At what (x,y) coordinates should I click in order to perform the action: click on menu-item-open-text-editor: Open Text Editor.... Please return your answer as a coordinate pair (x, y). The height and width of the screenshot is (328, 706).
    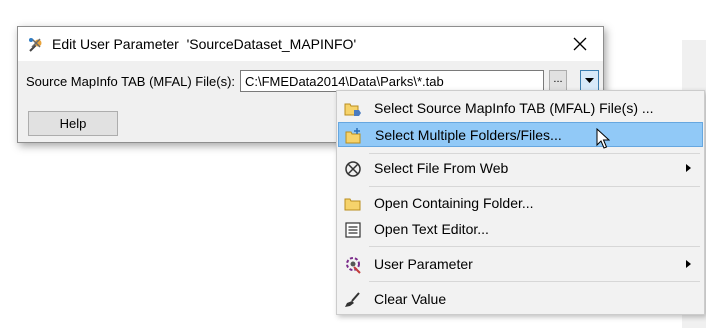
    Looking at the image, I should click on (520, 229).